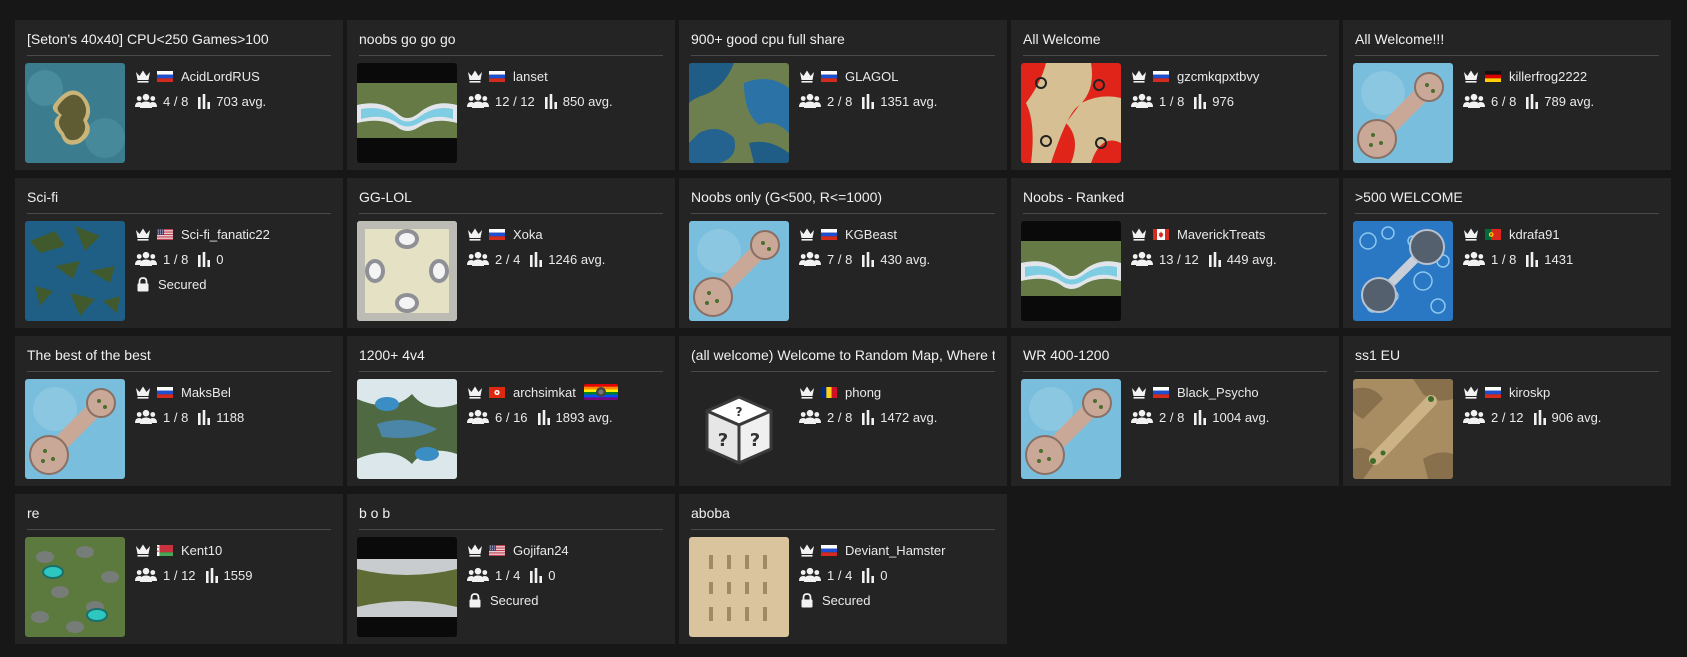  I want to click on lobby-card: 1200+ 4v4 archsimkat 6 / 16 1893 avg., so click(511, 411).